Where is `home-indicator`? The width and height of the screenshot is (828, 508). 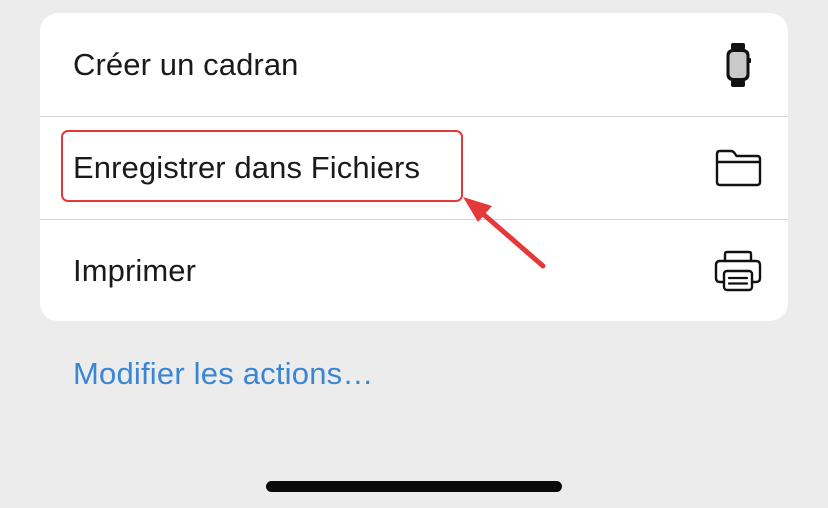 home-indicator is located at coordinates (414, 486).